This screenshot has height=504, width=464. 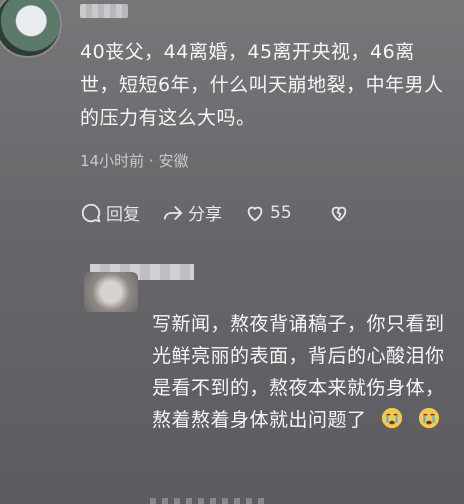 I want to click on share-arrow-icon, so click(x=173, y=212).